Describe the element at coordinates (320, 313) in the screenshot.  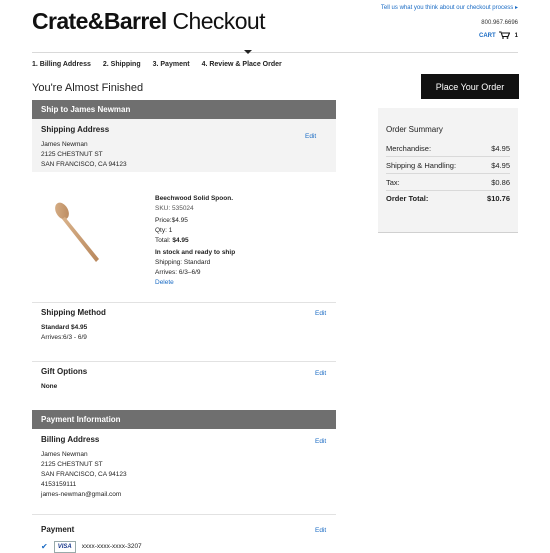
I see `shipping-method-edit-link: Edit` at that location.